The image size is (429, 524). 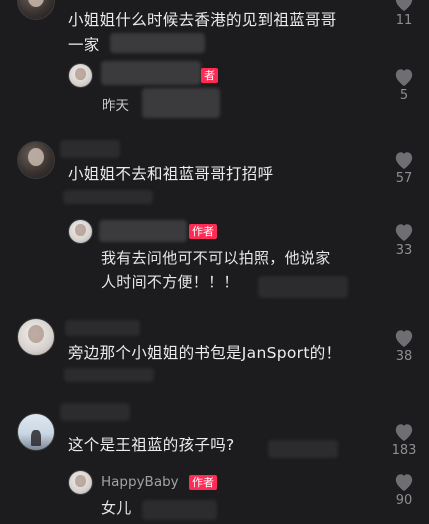 I want to click on reply-text: 女儿, so click(x=116, y=508).